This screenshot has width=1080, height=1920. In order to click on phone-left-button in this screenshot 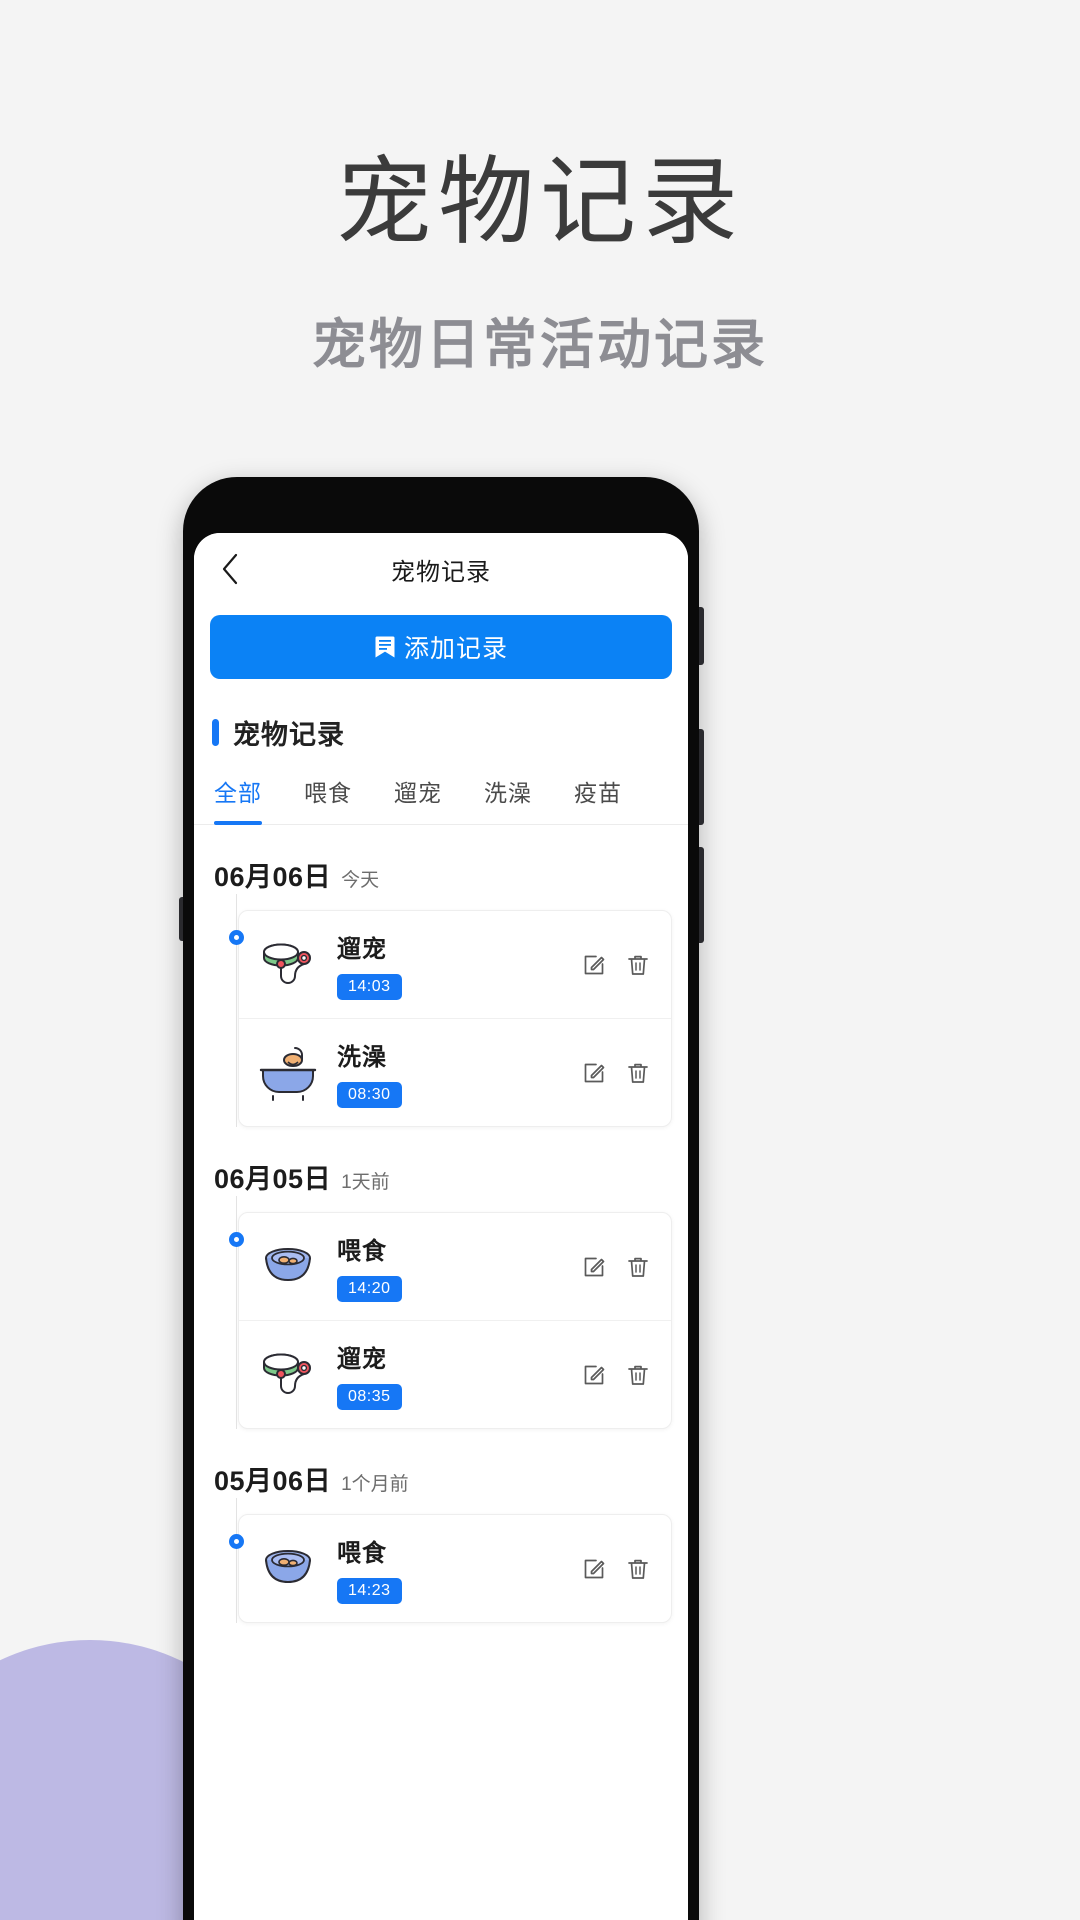, I will do `click(181, 919)`.